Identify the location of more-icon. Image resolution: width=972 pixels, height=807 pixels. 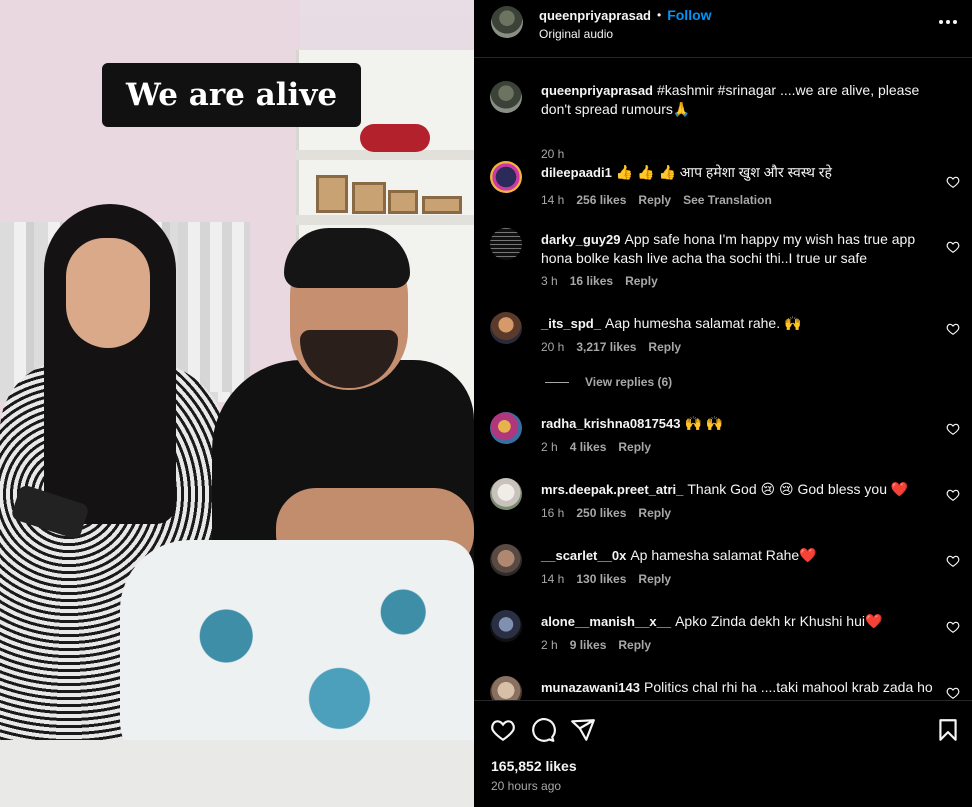
(948, 22).